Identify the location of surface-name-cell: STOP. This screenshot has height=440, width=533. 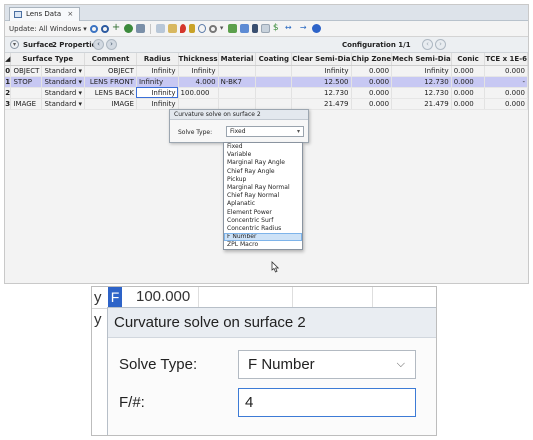
(26, 82).